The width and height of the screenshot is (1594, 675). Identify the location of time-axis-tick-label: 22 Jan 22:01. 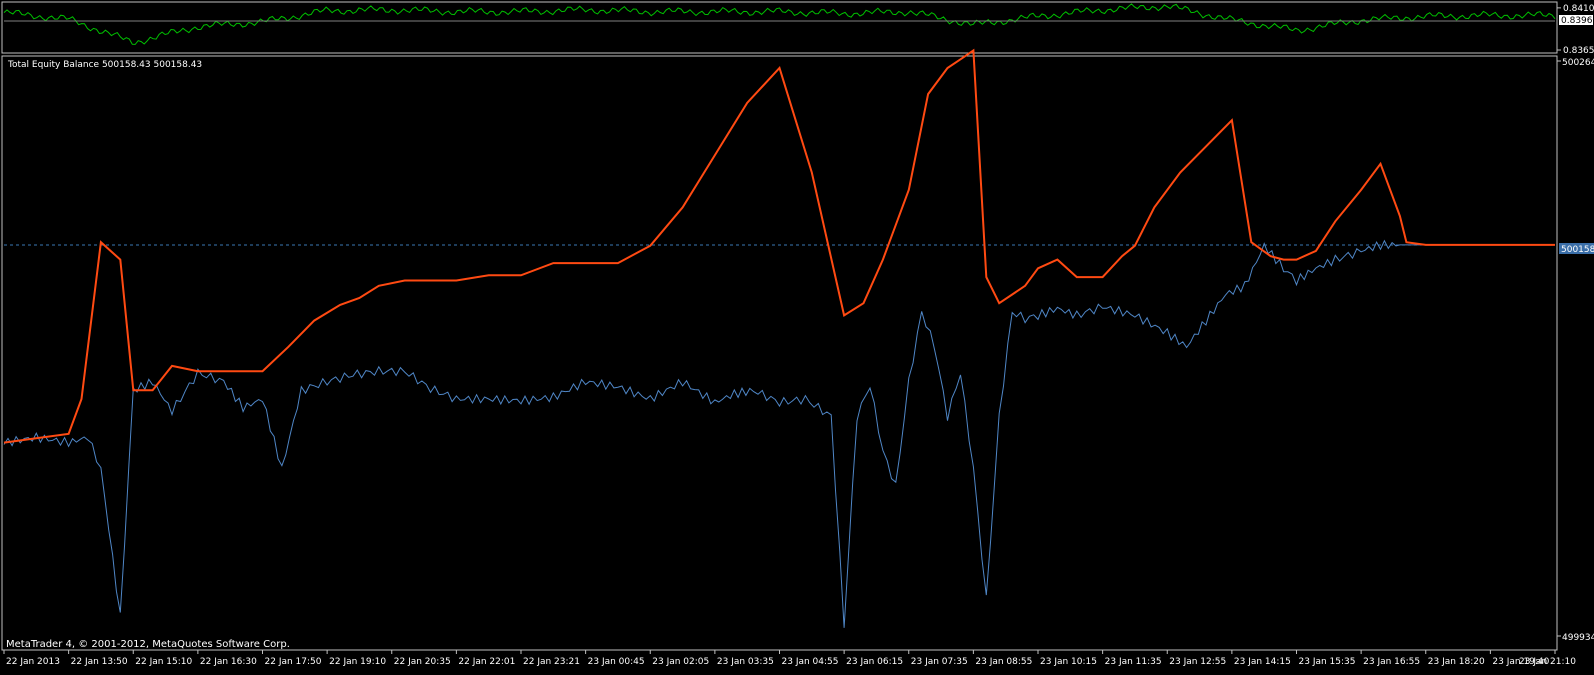
(486, 662).